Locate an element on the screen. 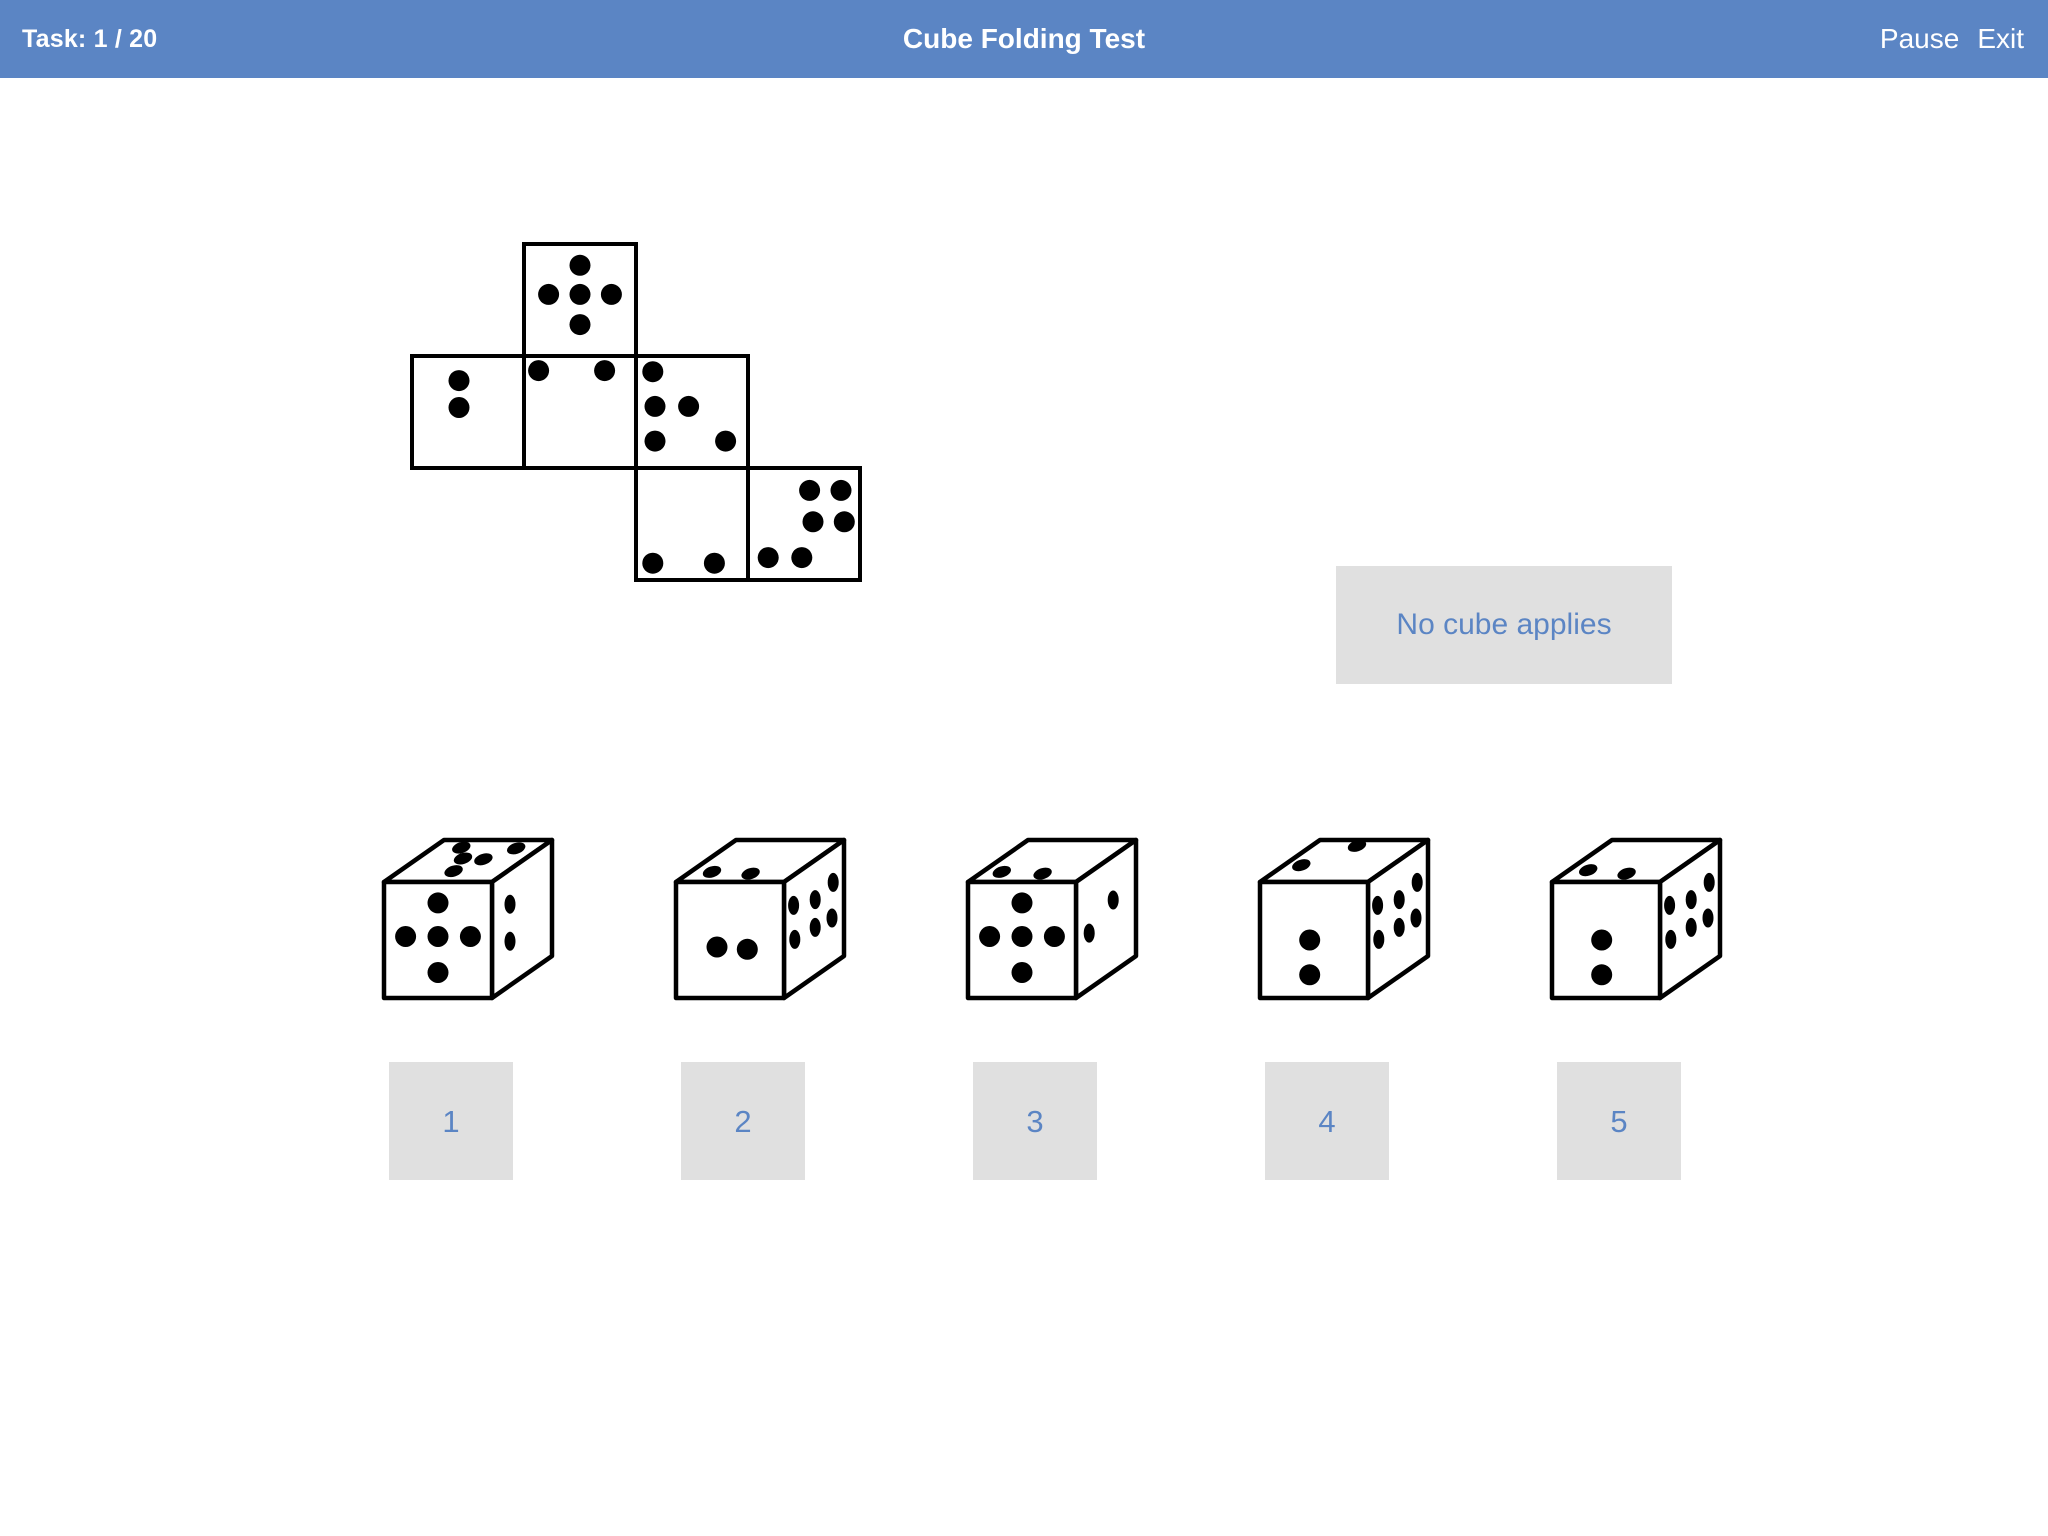  no-cube-applies-button: No cube applies is located at coordinates (1504, 625).